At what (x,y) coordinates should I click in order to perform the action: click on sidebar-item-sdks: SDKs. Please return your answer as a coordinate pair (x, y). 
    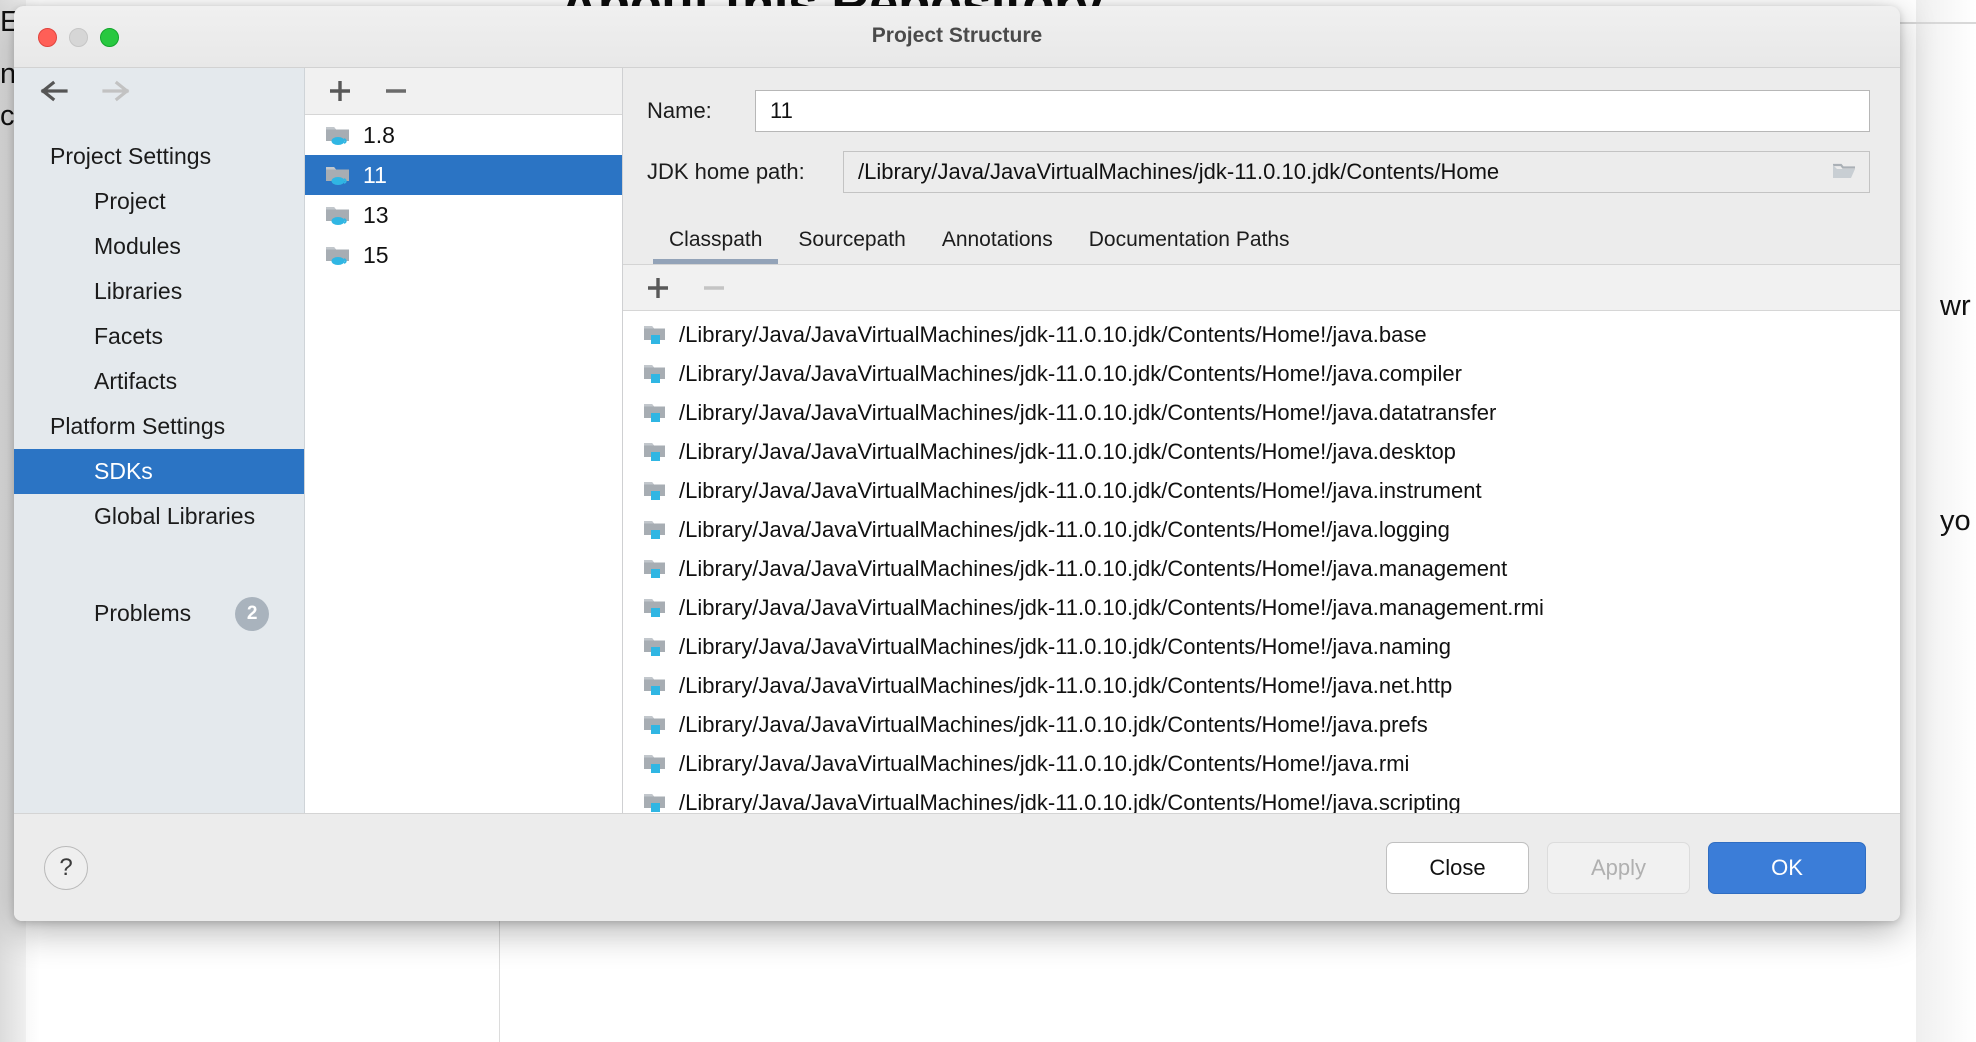
    Looking at the image, I should click on (159, 471).